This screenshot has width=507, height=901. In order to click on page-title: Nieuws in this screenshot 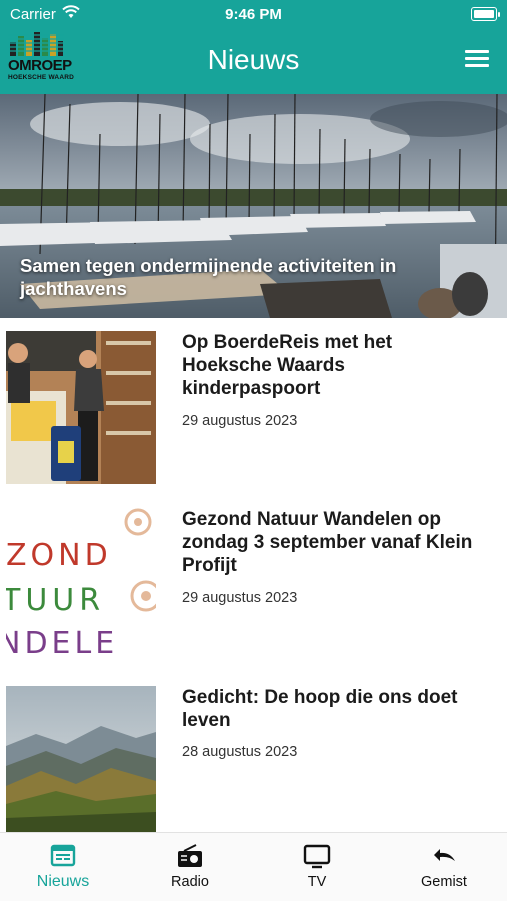, I will do `click(253, 59)`.